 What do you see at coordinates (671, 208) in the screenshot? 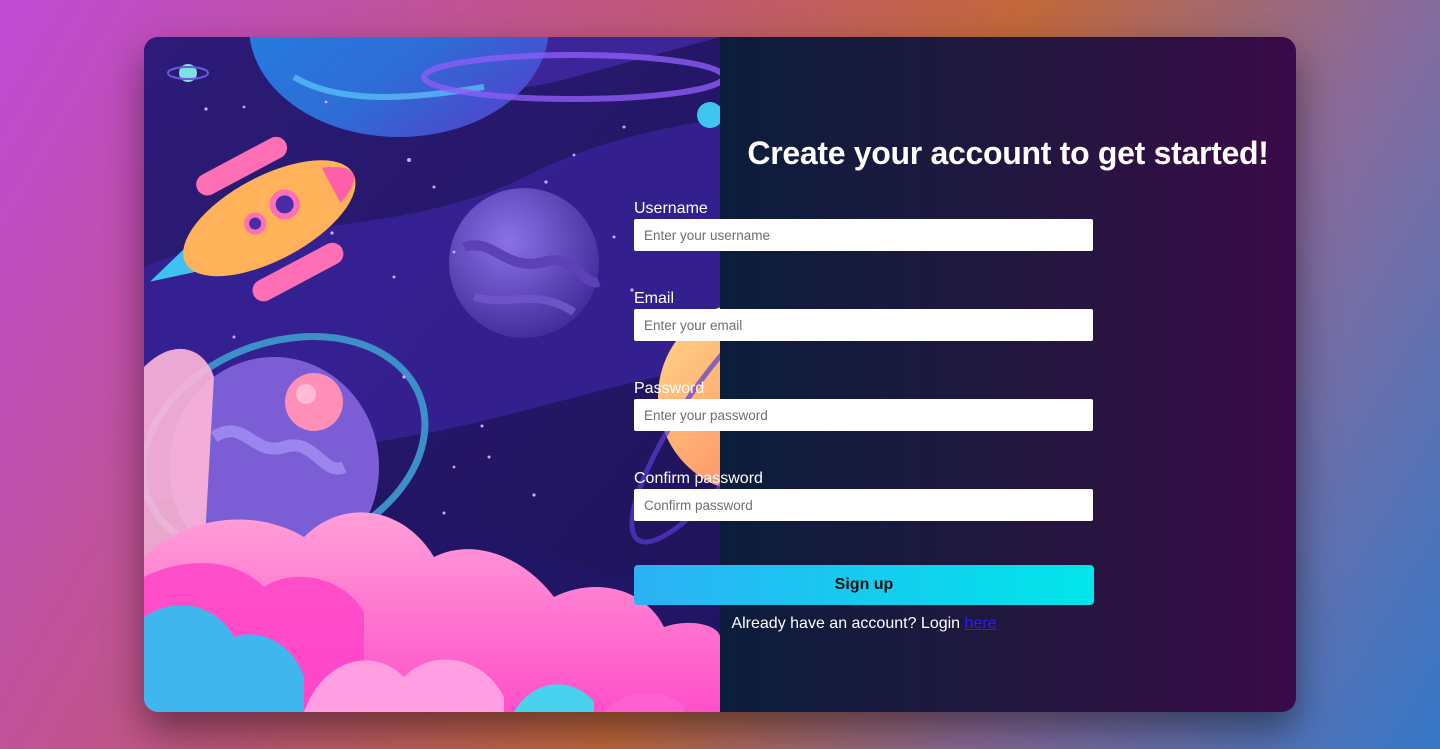
I see `username-label: Username` at bounding box center [671, 208].